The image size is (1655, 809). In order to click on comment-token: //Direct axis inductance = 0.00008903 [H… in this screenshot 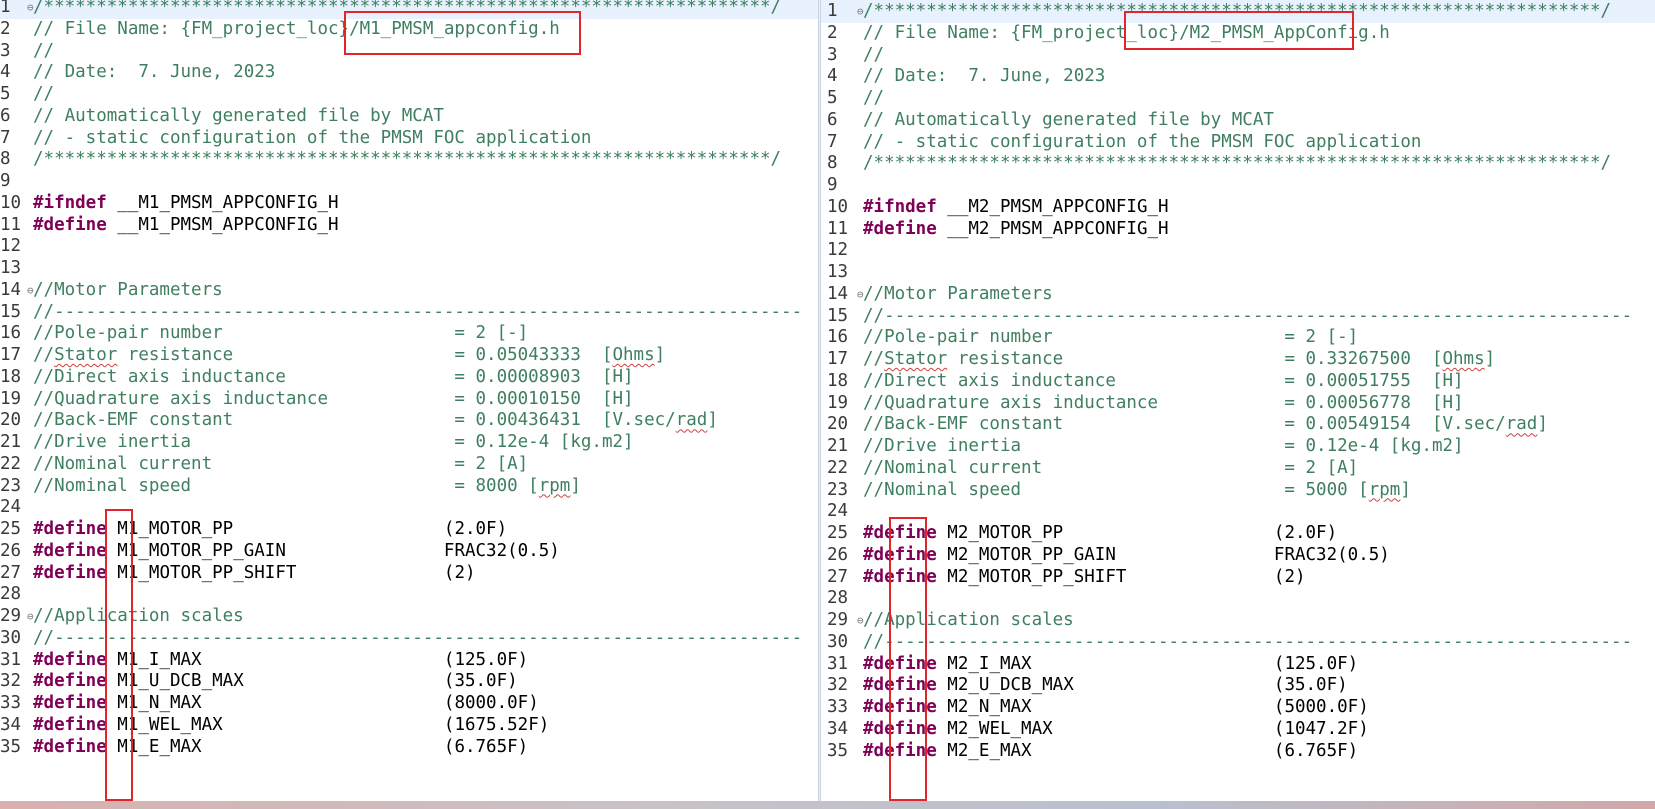, I will do `click(333, 376)`.